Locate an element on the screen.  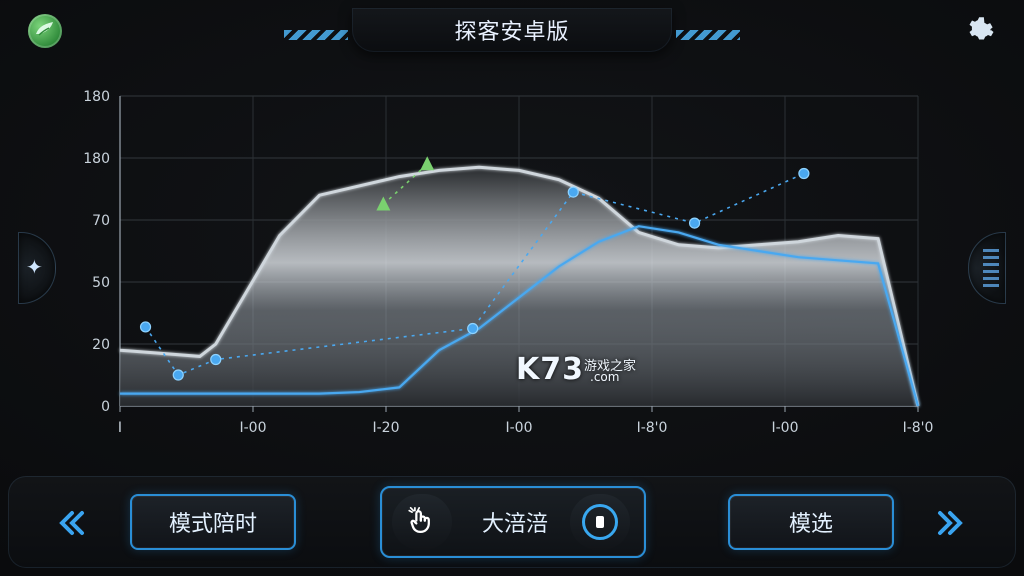
chevron-right-icon is located at coordinates (950, 523).